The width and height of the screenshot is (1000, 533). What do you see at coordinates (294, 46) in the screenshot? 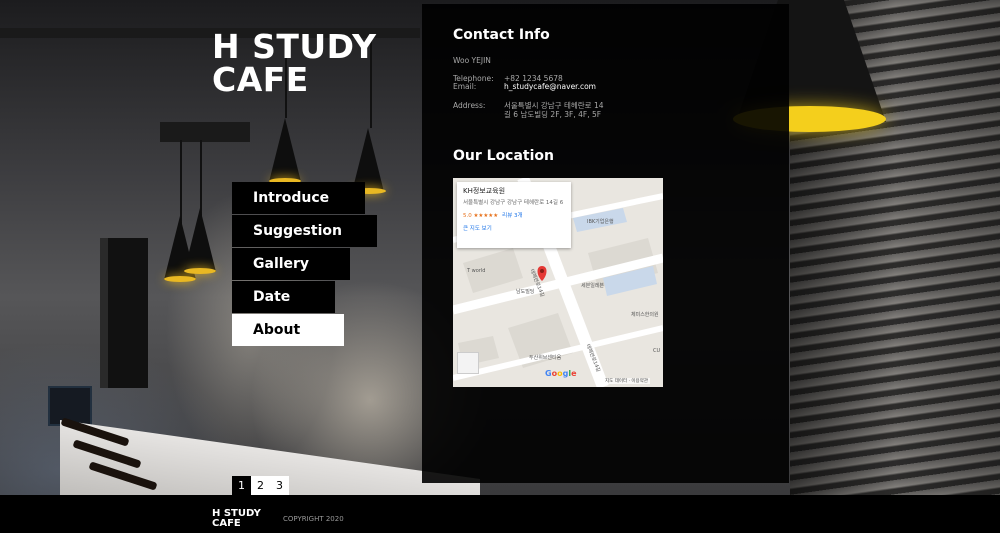
I see `logo-line-1: H STUDY` at bounding box center [294, 46].